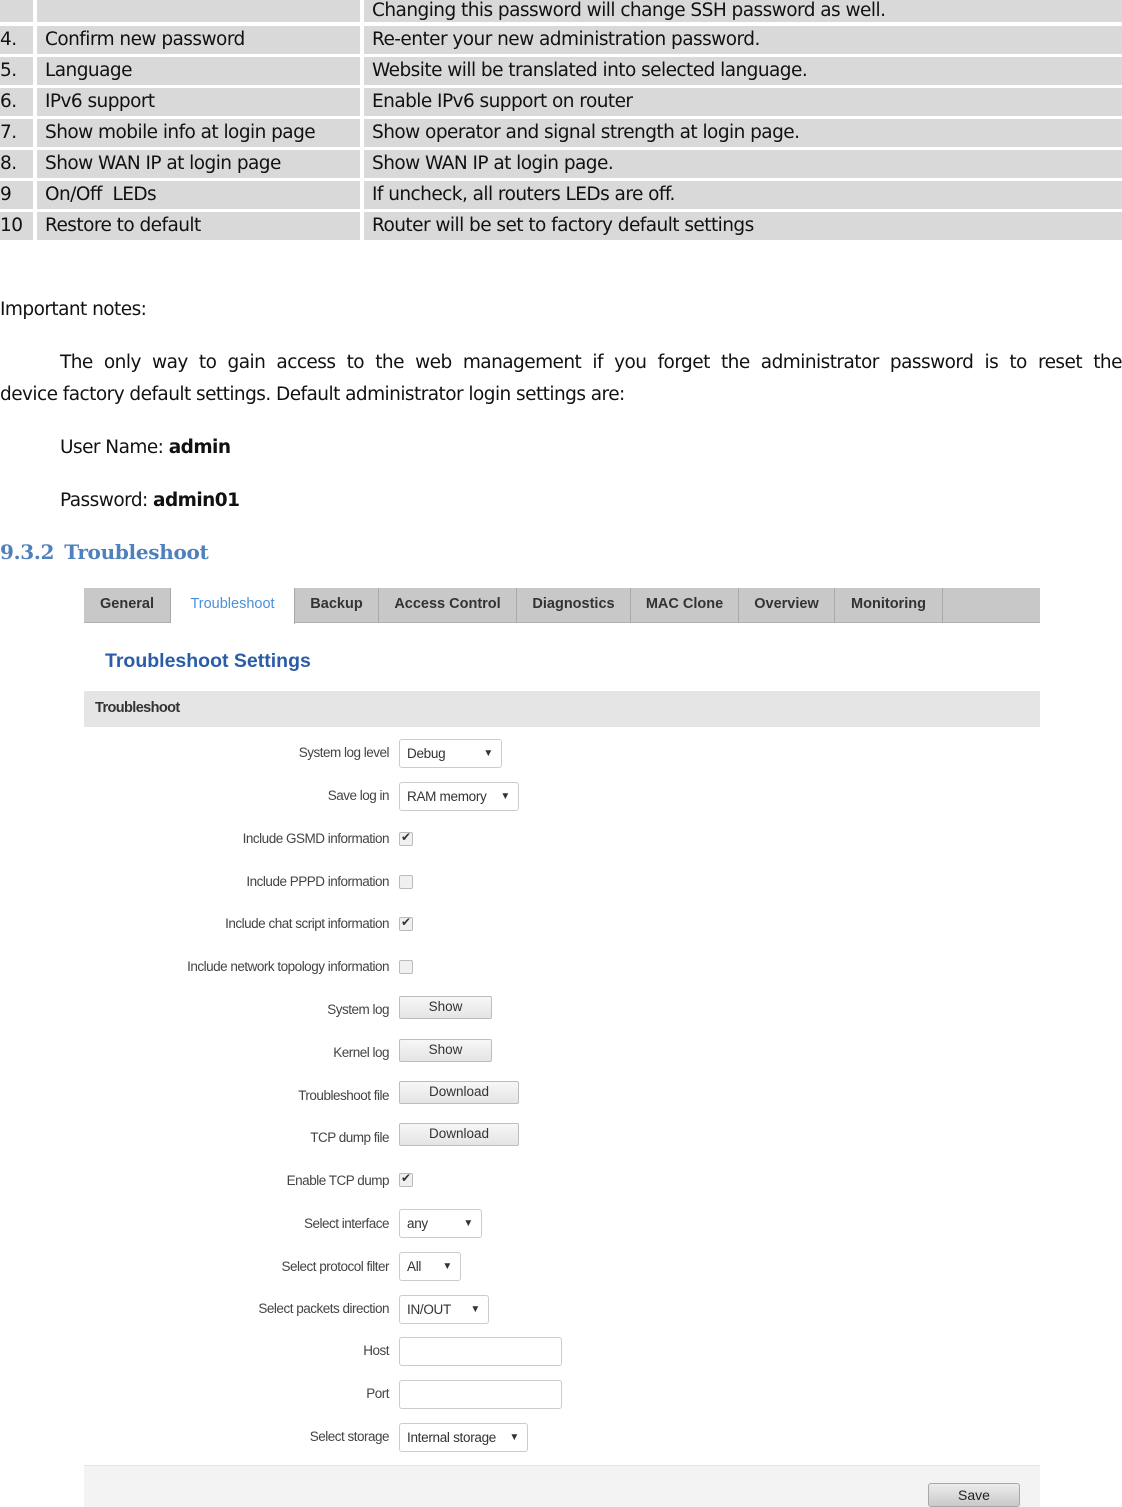 This screenshot has height=1507, width=1122. I want to click on enable-tcp-dump-checkbox: ✔, so click(406, 1179).